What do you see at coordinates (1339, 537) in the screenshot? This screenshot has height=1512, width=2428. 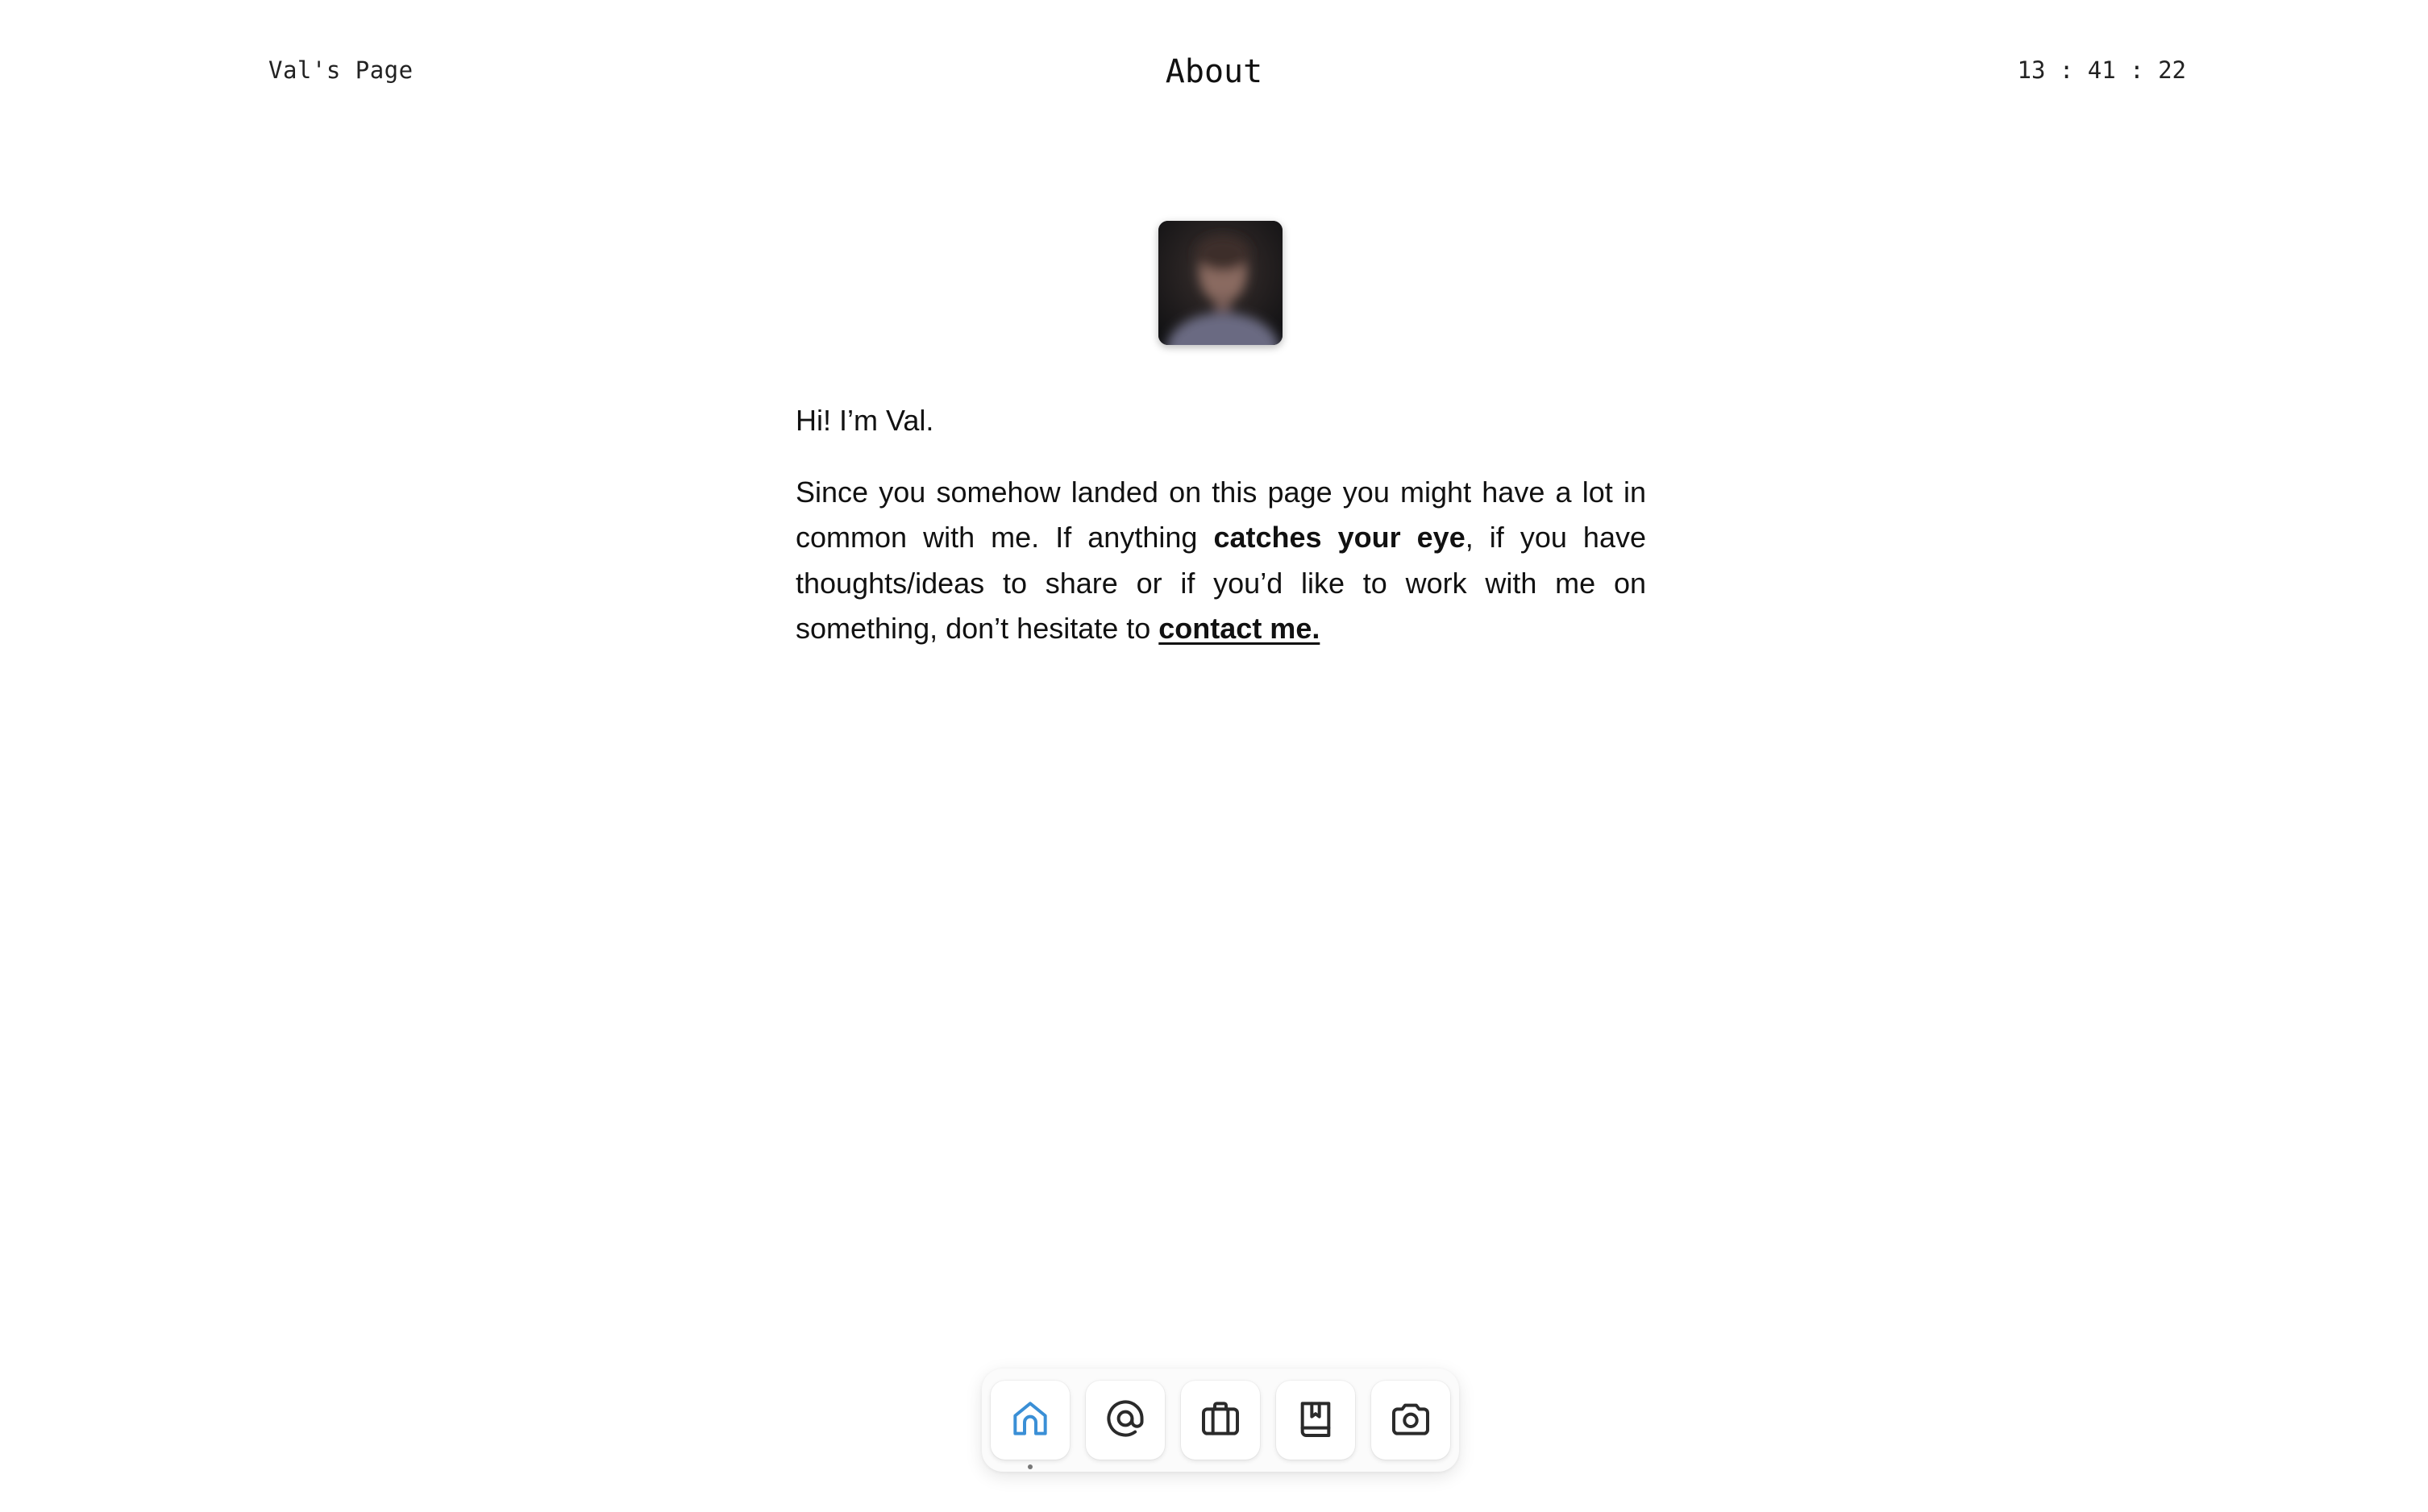 I see `highlight-text: catches your eye` at bounding box center [1339, 537].